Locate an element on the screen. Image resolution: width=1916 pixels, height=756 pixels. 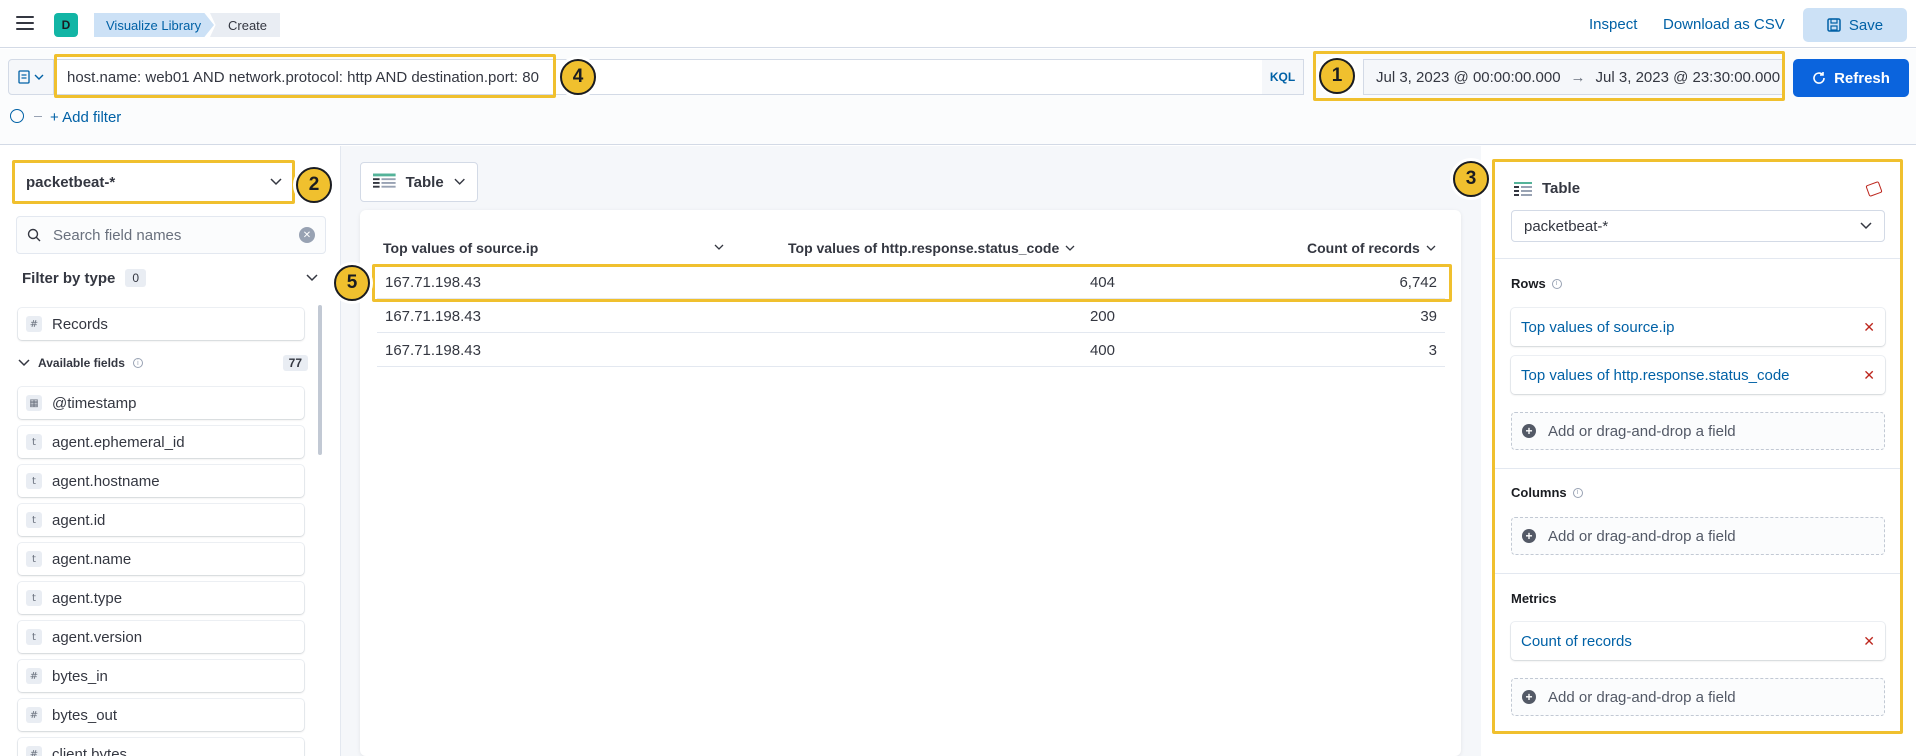
breadcrumb-visualize-library: Visualize Library is located at coordinates (154, 25).